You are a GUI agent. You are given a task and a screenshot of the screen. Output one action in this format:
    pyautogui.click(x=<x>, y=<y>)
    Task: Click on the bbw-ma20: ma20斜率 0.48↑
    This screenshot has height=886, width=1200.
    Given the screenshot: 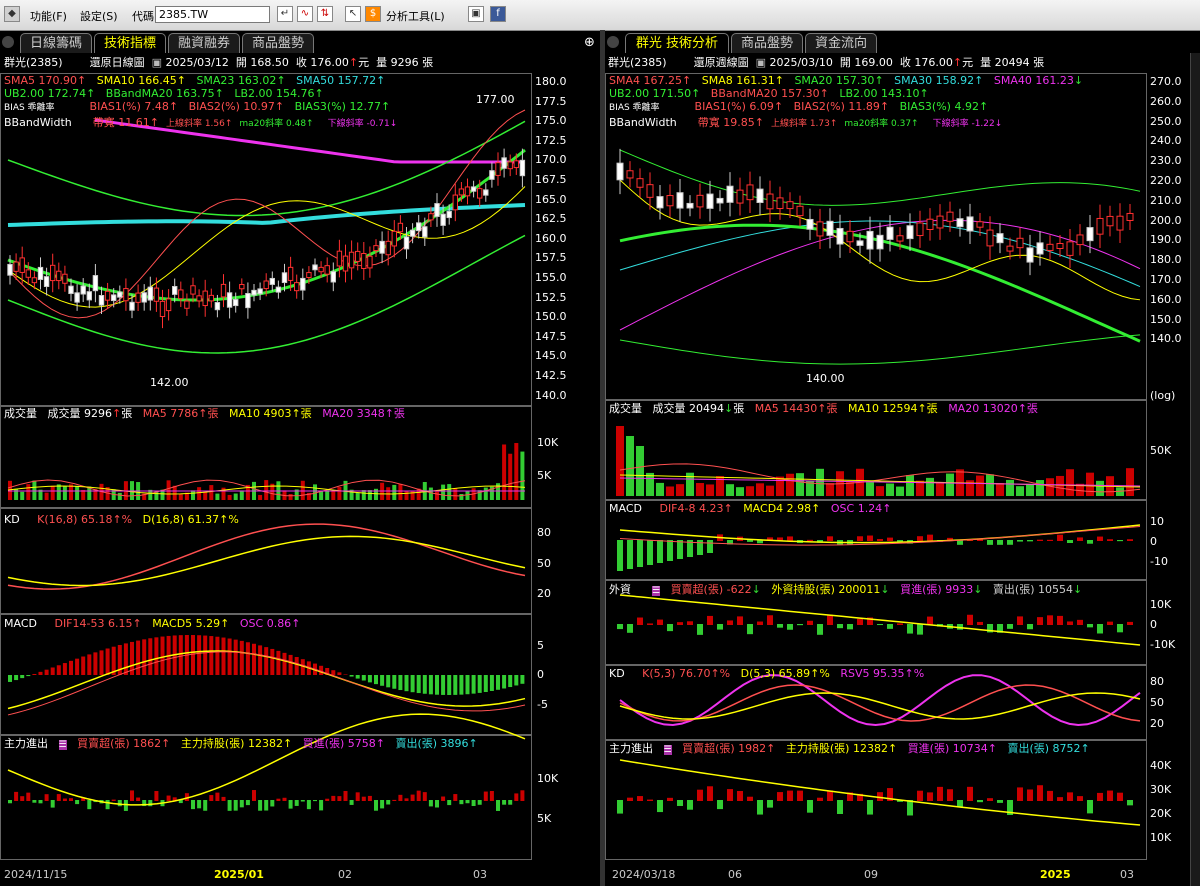 What is the action you would take?
    pyautogui.click(x=276, y=124)
    